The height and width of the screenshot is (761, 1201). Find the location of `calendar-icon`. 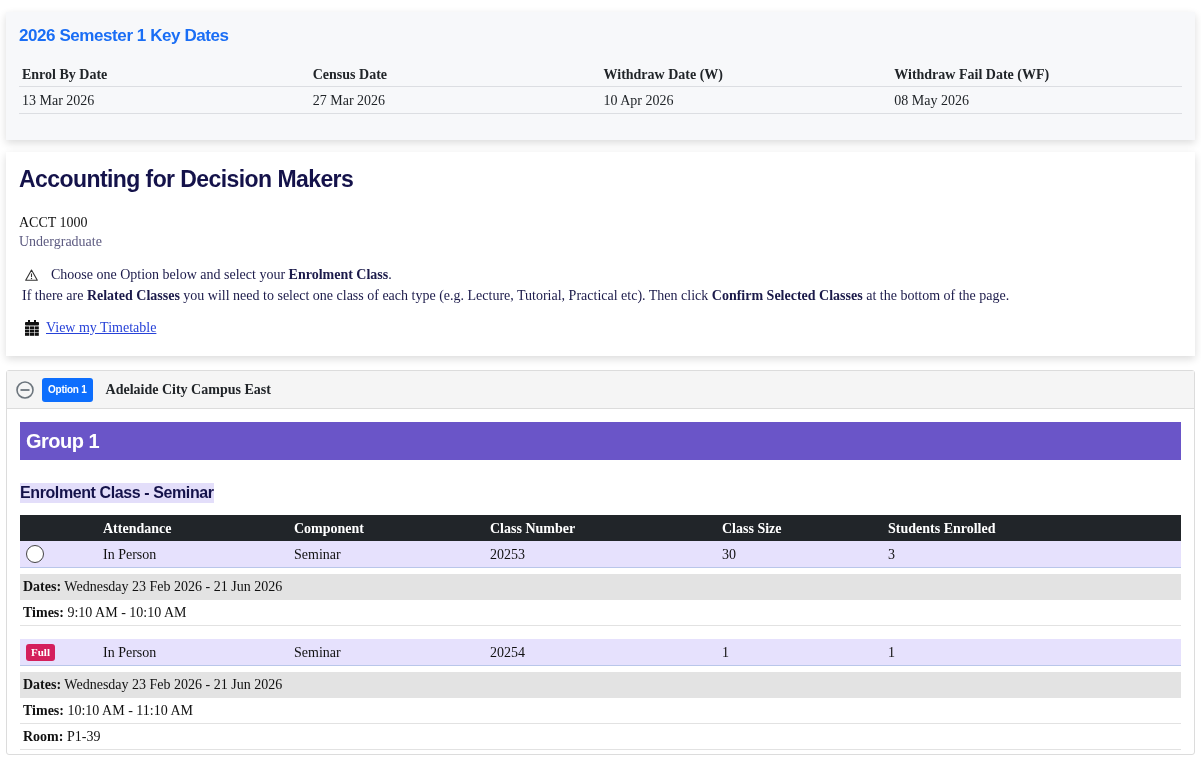

calendar-icon is located at coordinates (32, 327).